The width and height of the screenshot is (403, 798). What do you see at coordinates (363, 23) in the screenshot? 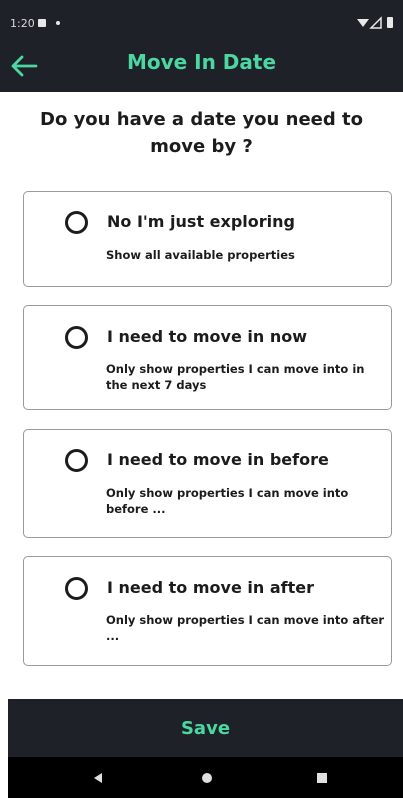
I see `wifi-icon` at bounding box center [363, 23].